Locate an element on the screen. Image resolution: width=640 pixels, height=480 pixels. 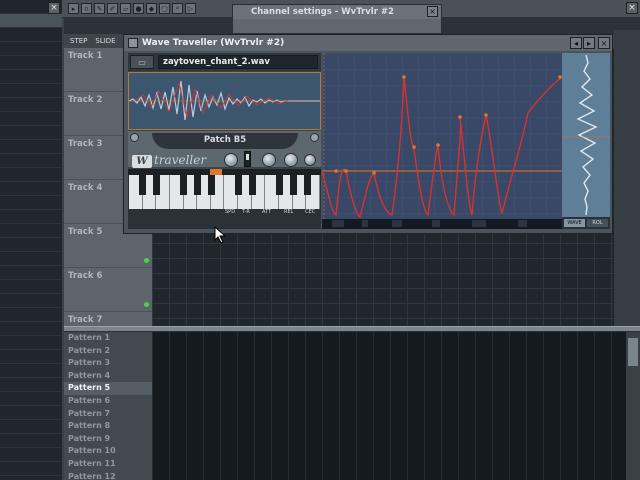
pitch-envelope-editor is located at coordinates (442, 141).